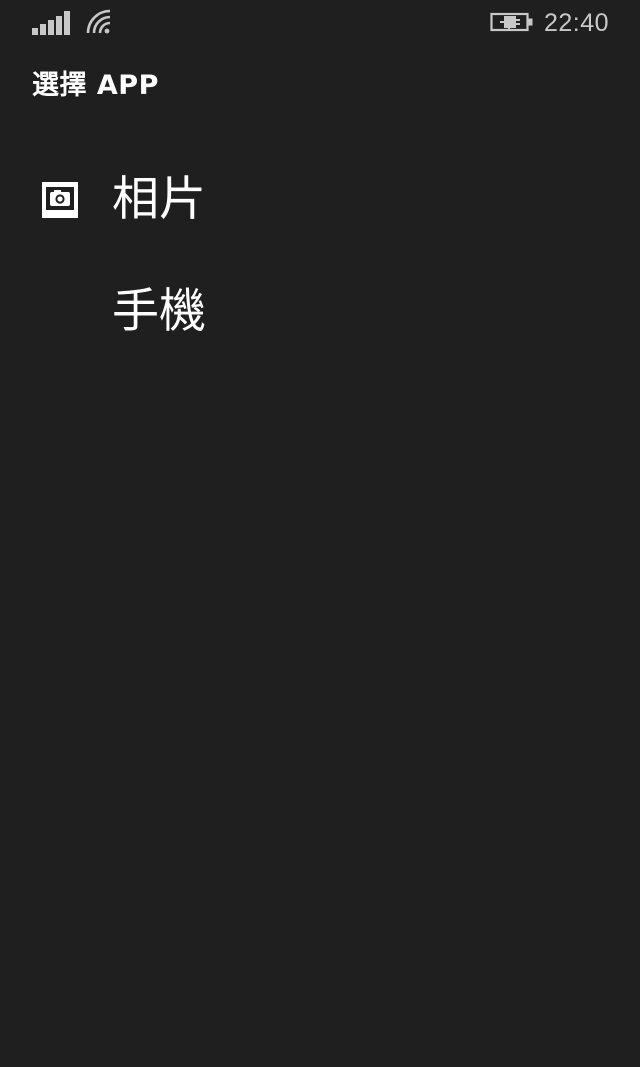  What do you see at coordinates (60, 200) in the screenshot?
I see `photos-camera-icon` at bounding box center [60, 200].